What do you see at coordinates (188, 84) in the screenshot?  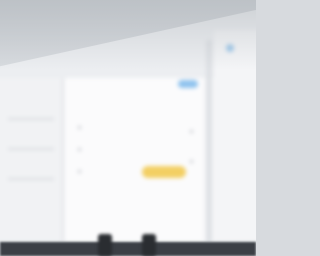 I see `blue-action-badge` at bounding box center [188, 84].